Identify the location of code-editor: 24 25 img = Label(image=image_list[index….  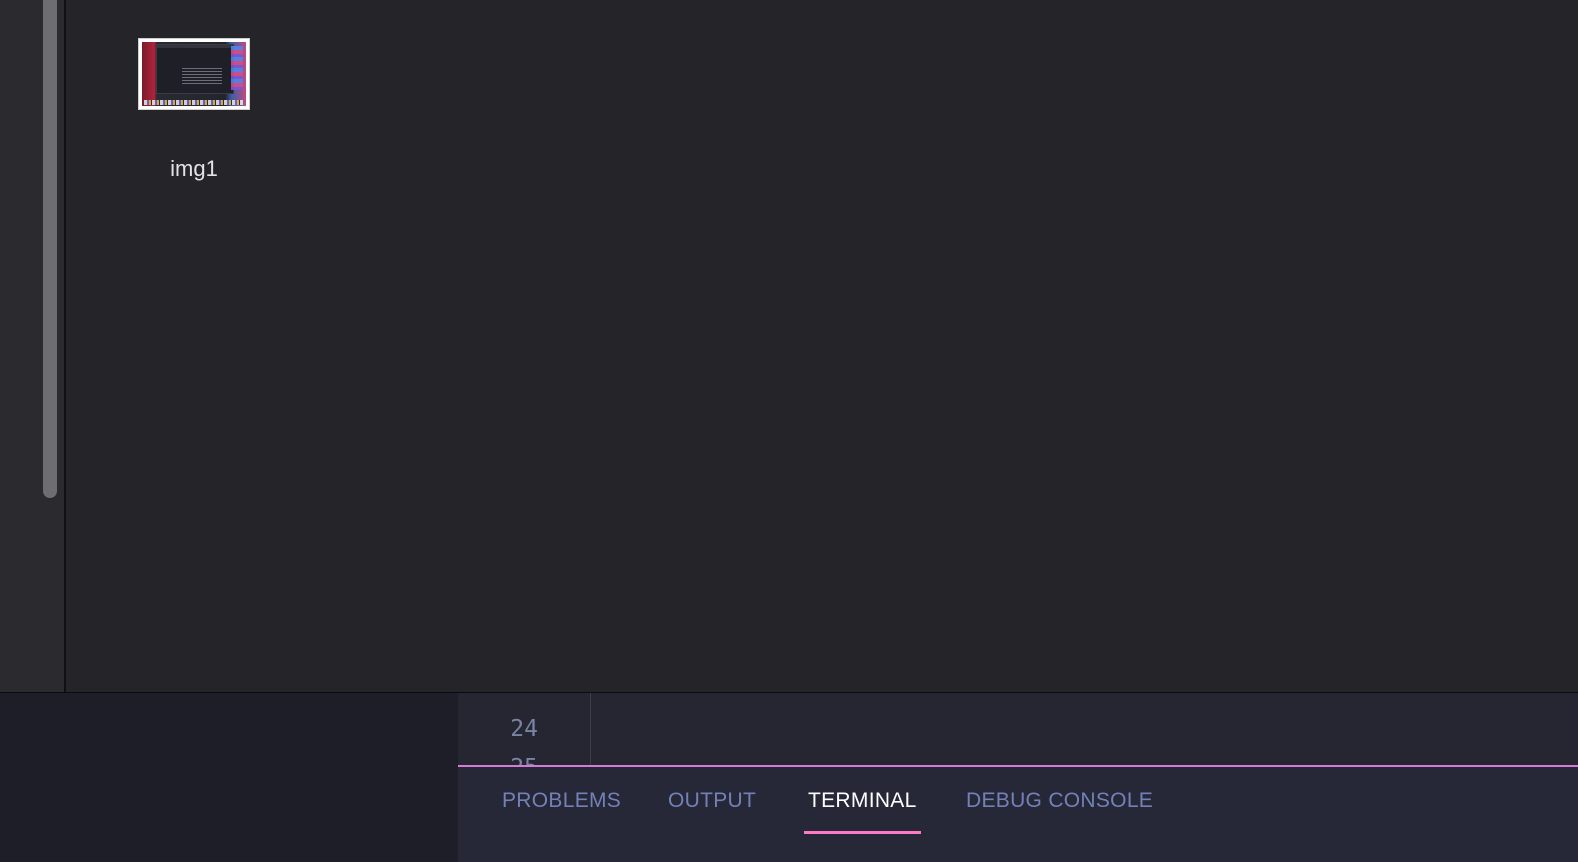
(1018, 729).